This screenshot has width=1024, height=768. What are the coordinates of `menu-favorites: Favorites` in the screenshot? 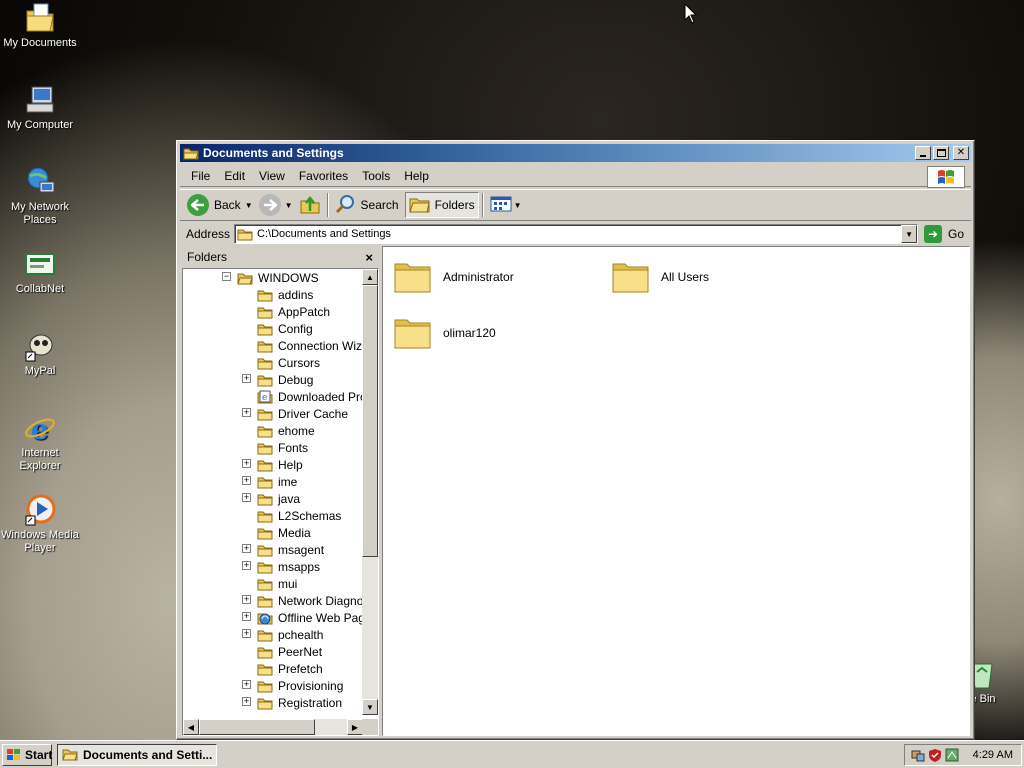 It's located at (323, 176).